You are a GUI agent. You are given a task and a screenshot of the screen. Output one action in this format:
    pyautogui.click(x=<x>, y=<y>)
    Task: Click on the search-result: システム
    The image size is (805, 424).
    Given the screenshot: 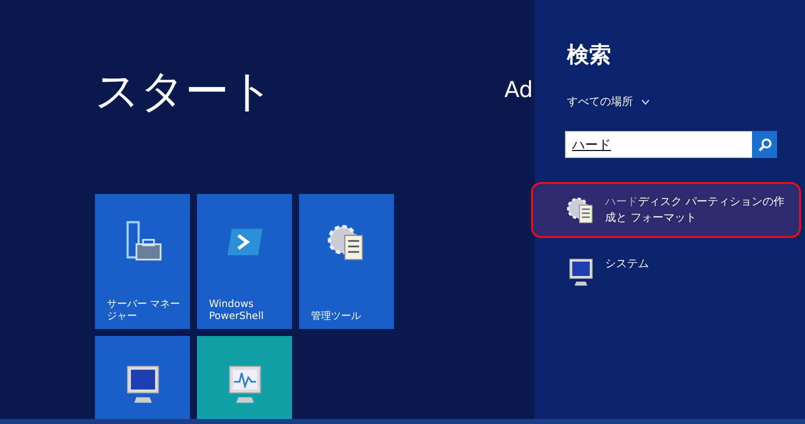 What is the action you would take?
    pyautogui.click(x=666, y=272)
    